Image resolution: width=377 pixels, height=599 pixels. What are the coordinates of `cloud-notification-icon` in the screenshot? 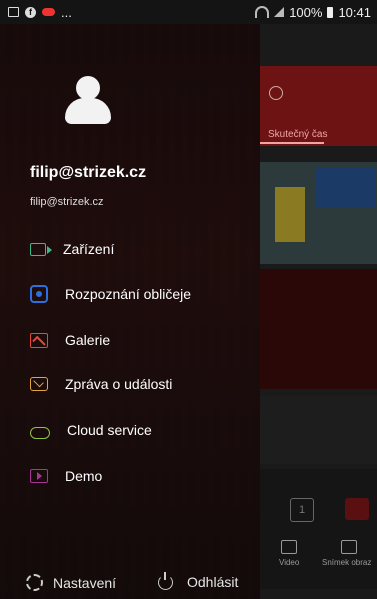 It's located at (48, 12).